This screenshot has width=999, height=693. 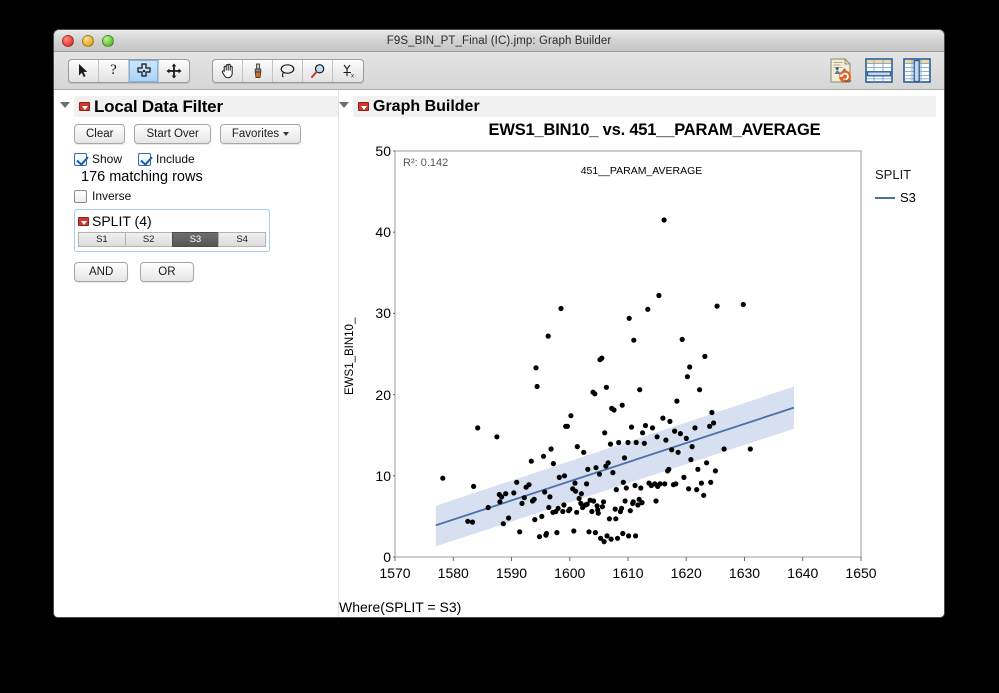 I want to click on window-title-bar: F9S_BIN_PT_Final (IC).jmp: Graph Builder, so click(x=499, y=41).